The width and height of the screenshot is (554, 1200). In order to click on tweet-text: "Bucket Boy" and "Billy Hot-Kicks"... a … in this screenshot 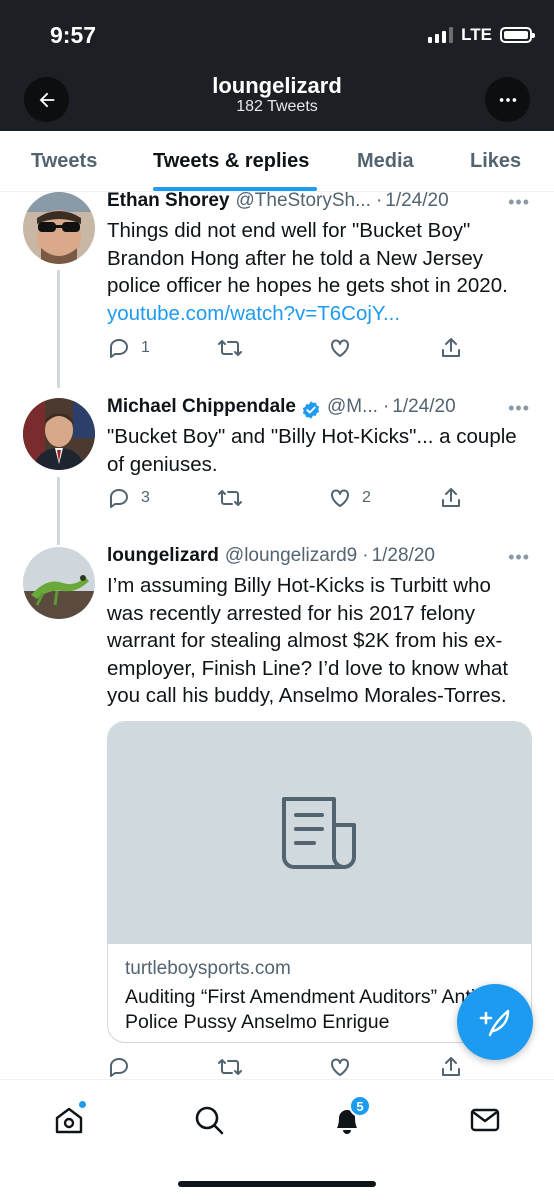, I will do `click(312, 450)`.